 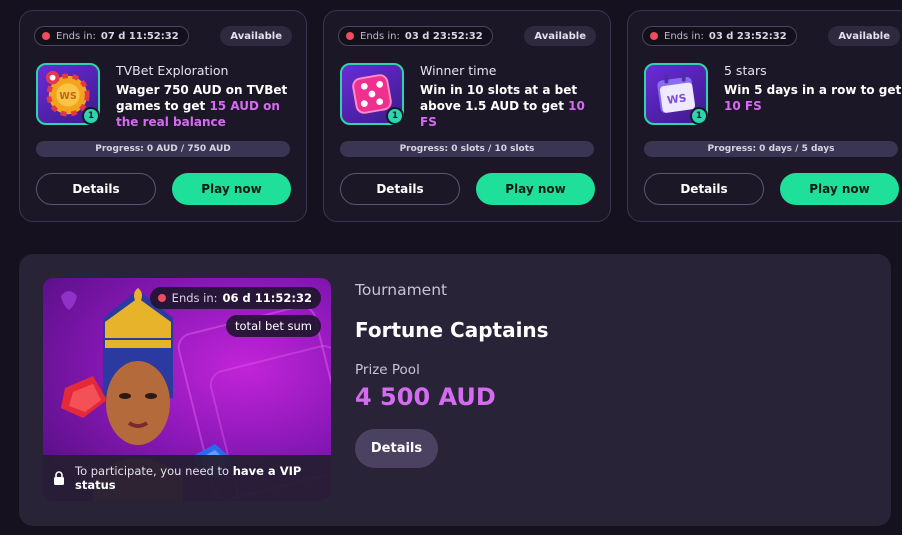 I want to click on mission-description: Win 5 days in a row to get 10 FS, so click(x=813, y=98).